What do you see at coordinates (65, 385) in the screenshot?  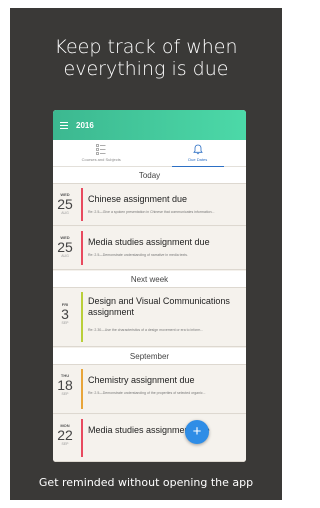 I see `day-number: 18` at bounding box center [65, 385].